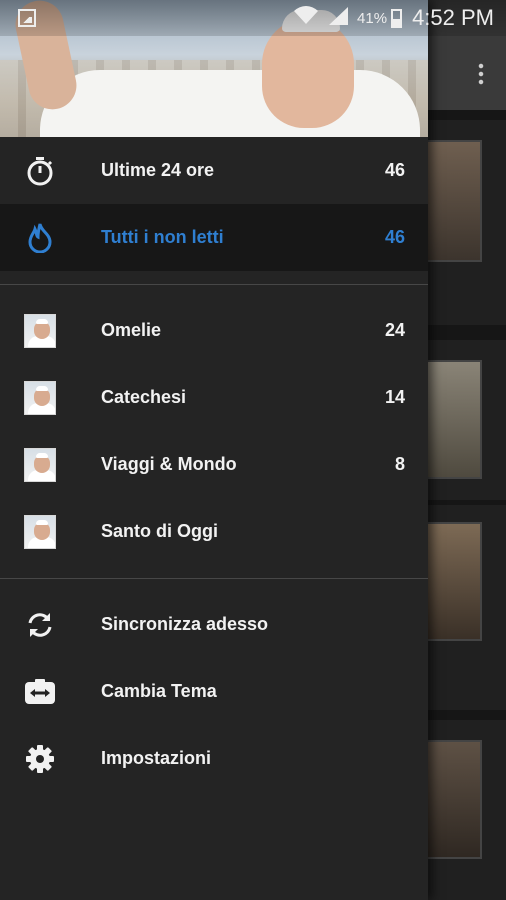 The height and width of the screenshot is (900, 506). Describe the element at coordinates (169, 464) in the screenshot. I see `drawer-item-label: Viaggi & Mondo` at that location.